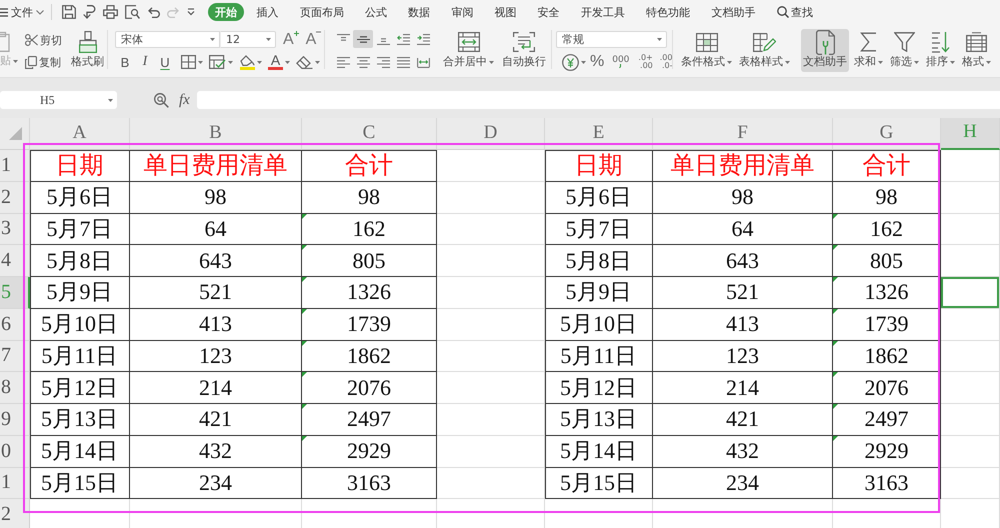  I want to click on column-header: C, so click(369, 134).